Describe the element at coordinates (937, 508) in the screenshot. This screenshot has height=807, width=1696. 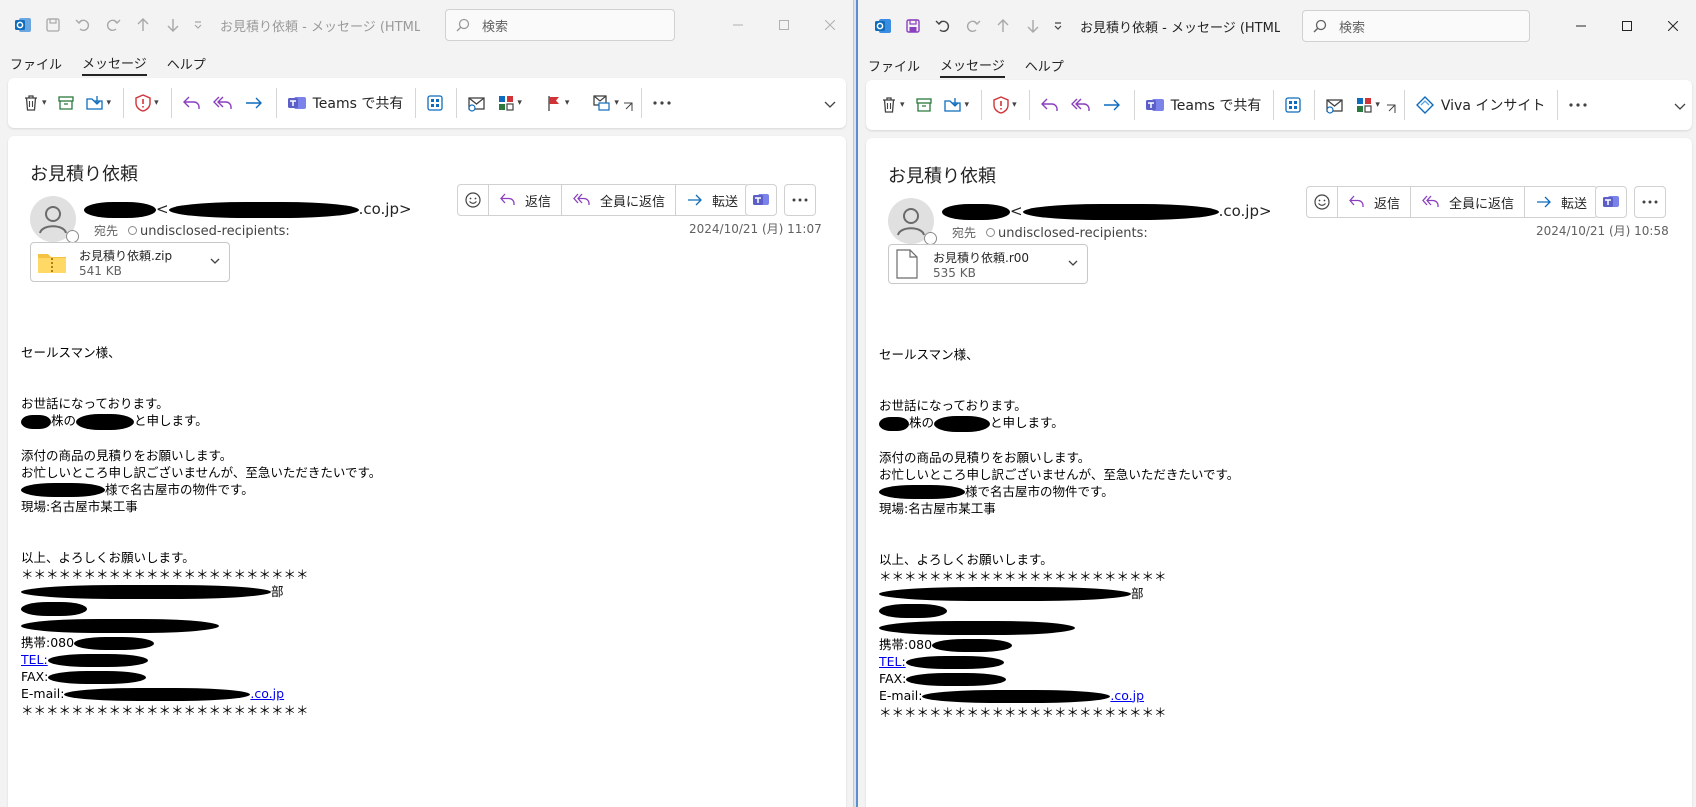
I see `body-line: 現場:名古屋市某工事` at that location.